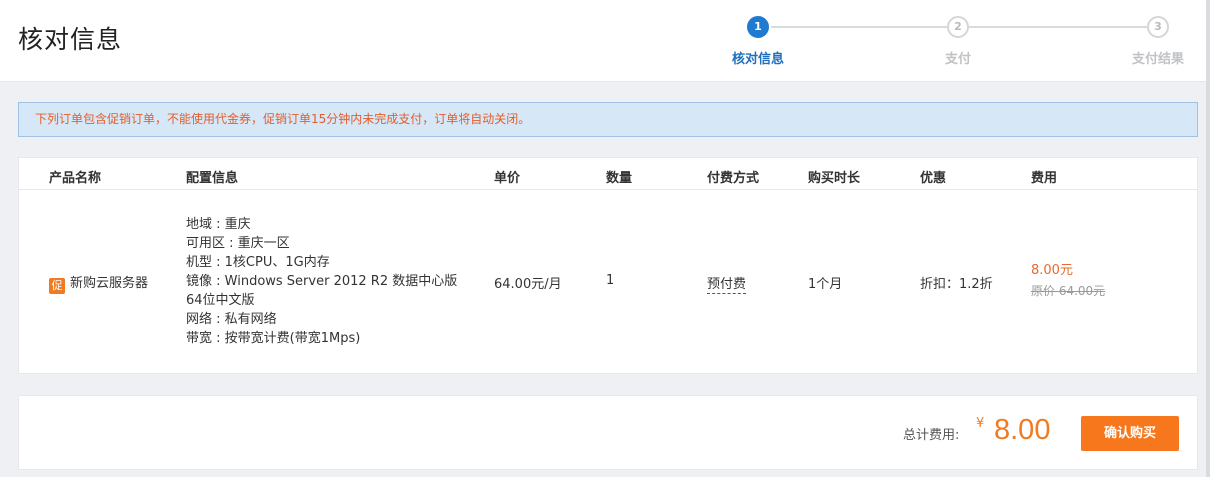  Describe the element at coordinates (1158, 27) in the screenshot. I see `step-3-indicator: 3` at that location.